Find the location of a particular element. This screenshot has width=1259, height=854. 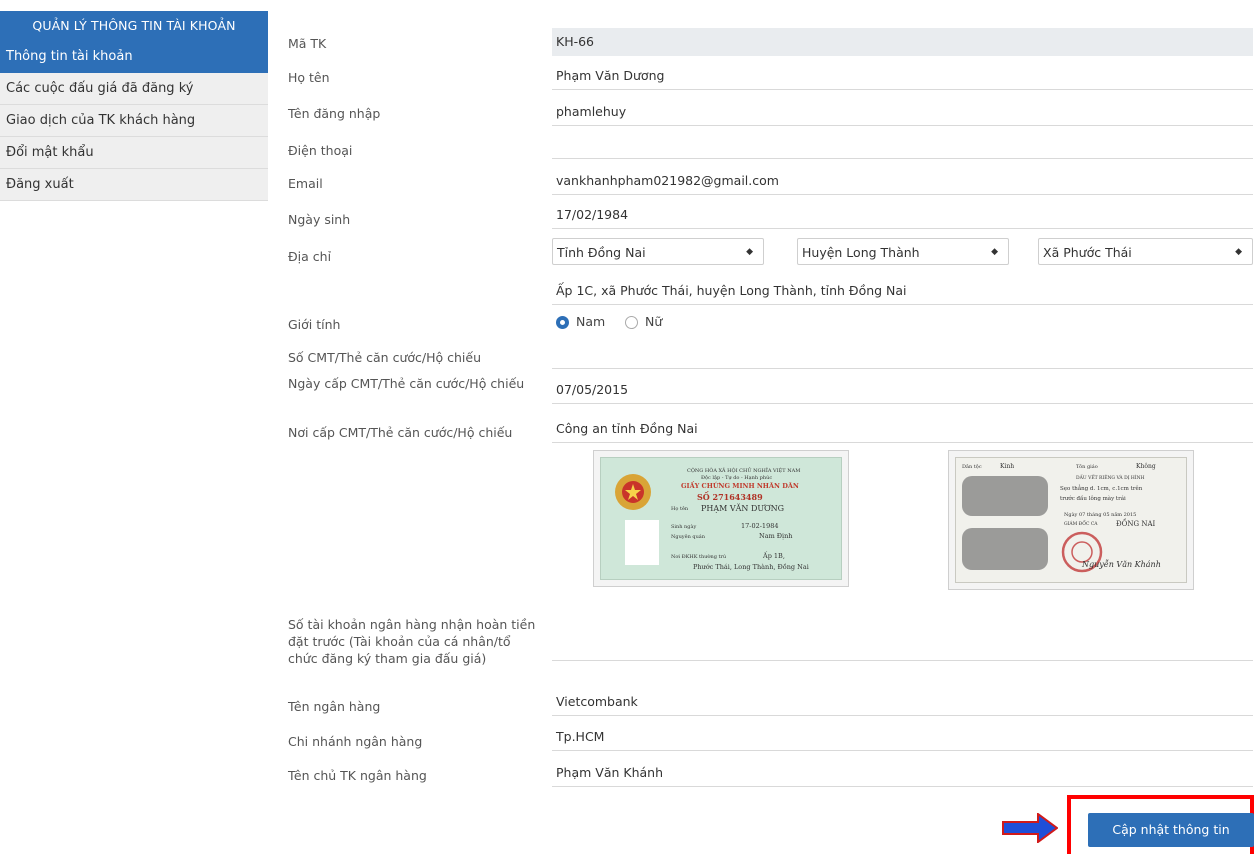

card-front-dob-label: Sinh ngày is located at coordinates (684, 527).